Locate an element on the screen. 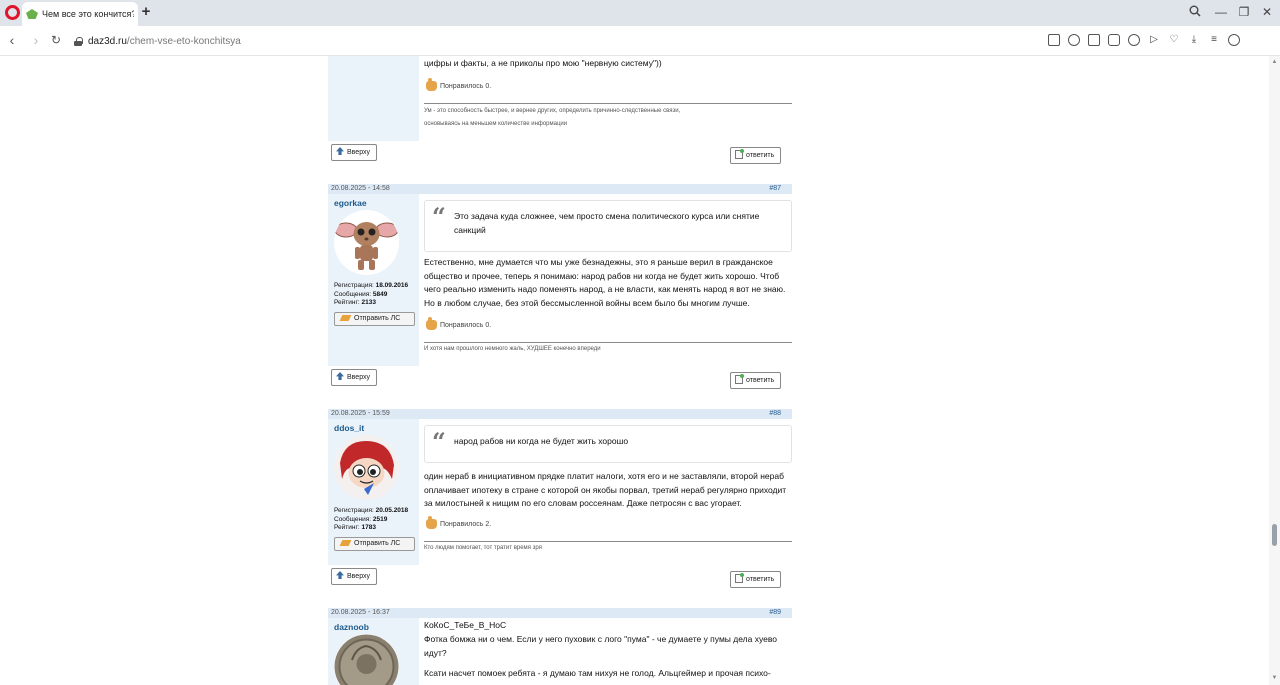 This screenshot has height=685, width=1280. opera-logo-icon is located at coordinates (12, 12).